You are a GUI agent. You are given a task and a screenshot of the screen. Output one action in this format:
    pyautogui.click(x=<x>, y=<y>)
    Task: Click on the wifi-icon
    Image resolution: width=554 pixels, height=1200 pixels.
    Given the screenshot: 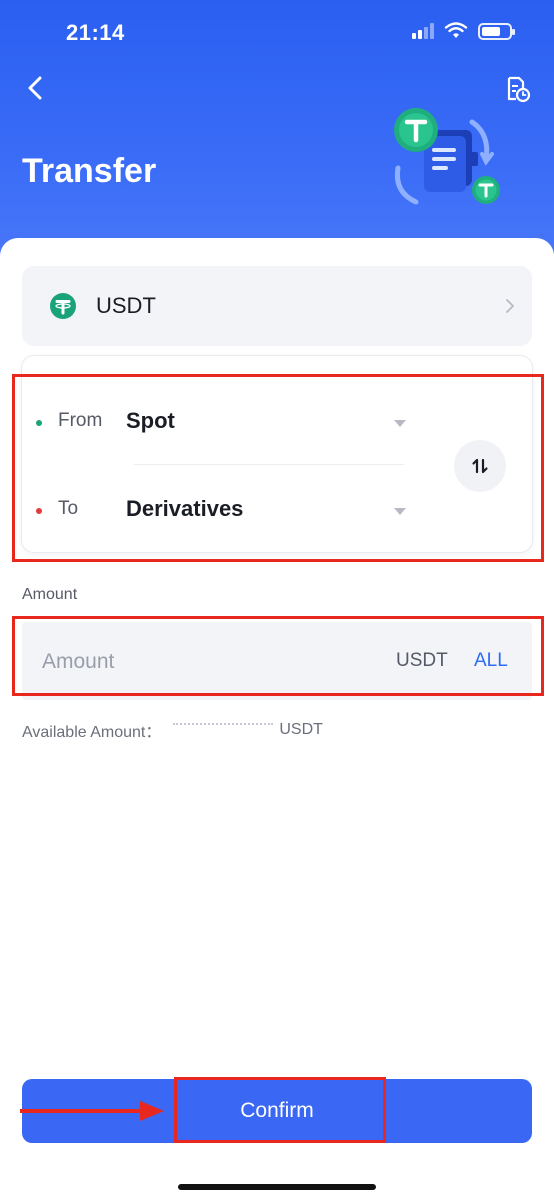 What is the action you would take?
    pyautogui.click(x=456, y=30)
    